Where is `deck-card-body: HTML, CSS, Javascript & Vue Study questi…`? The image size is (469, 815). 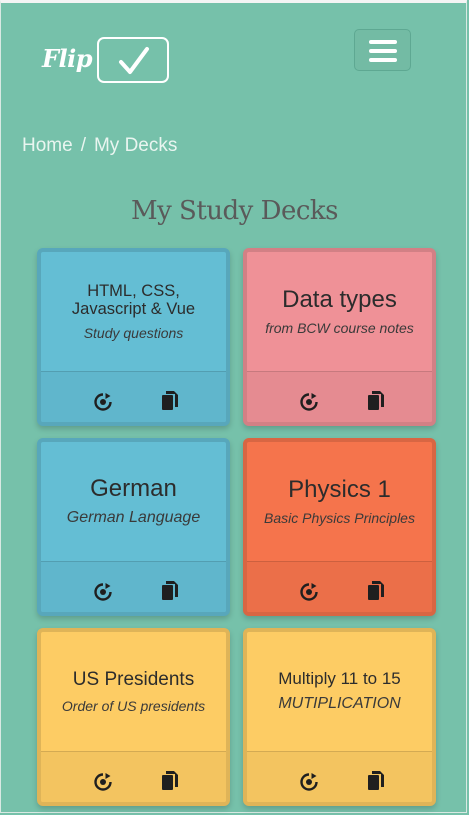 deck-card-body: HTML, CSS, Javascript & Vue Study questi… is located at coordinates (133, 311).